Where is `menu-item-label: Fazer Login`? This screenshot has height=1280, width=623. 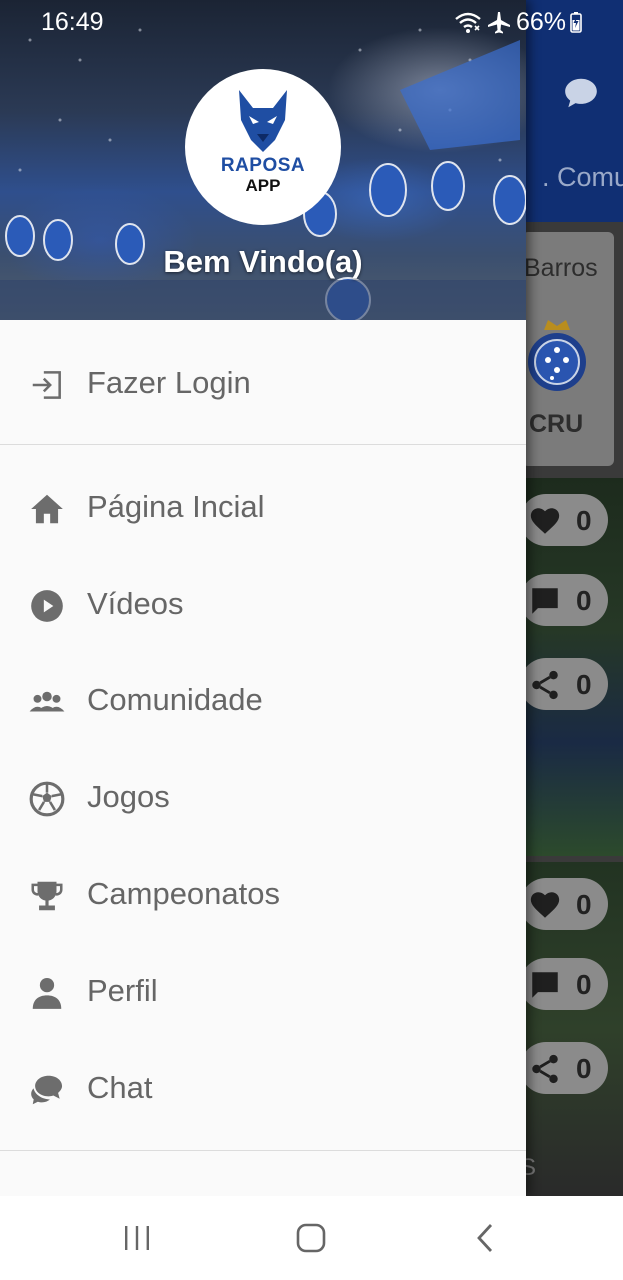 menu-item-label: Fazer Login is located at coordinates (169, 382).